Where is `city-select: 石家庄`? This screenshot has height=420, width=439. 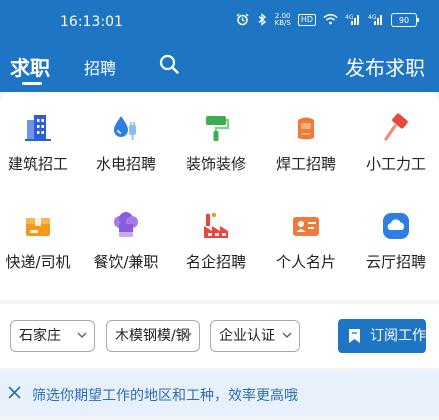
city-select: 石家庄 is located at coordinates (52, 336).